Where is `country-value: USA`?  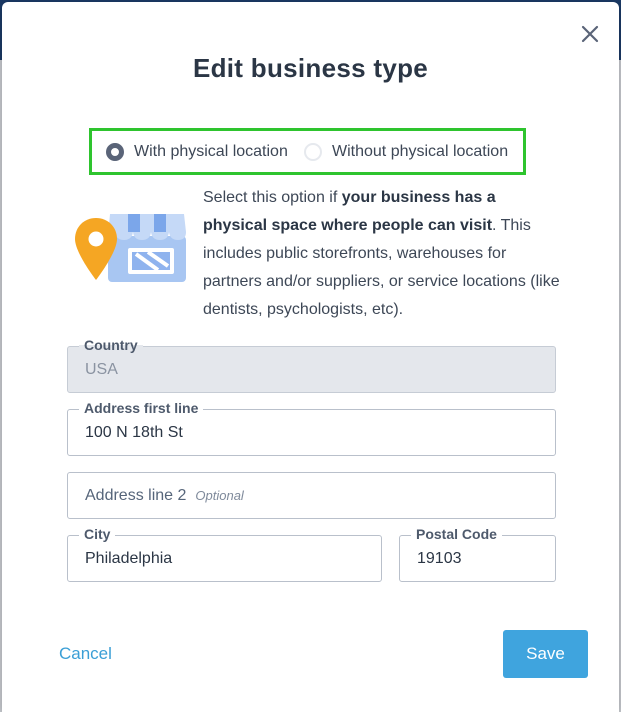 country-value: USA is located at coordinates (101, 369).